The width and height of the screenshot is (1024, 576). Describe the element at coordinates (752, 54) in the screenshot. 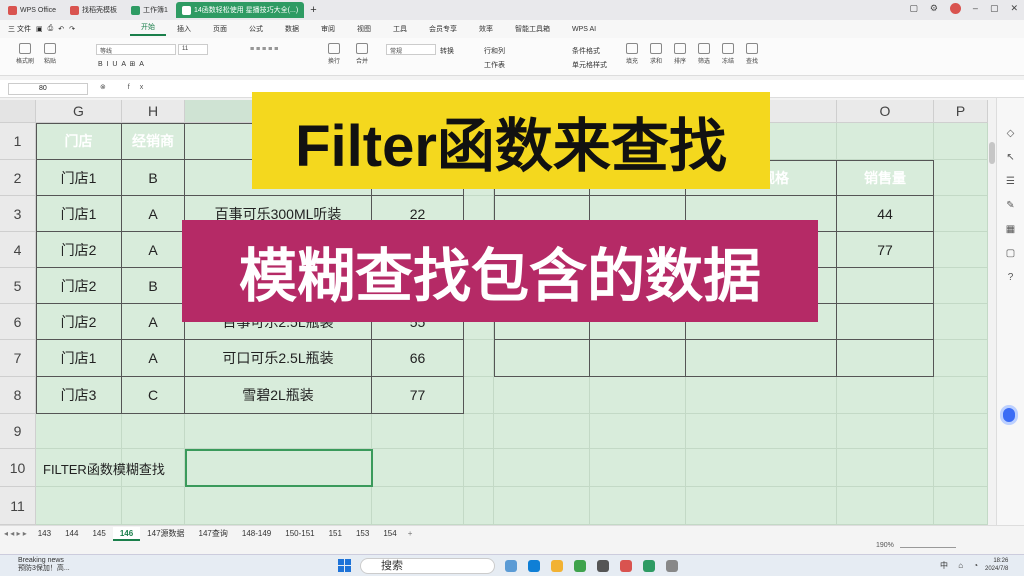

I see `find-button: 查找` at that location.